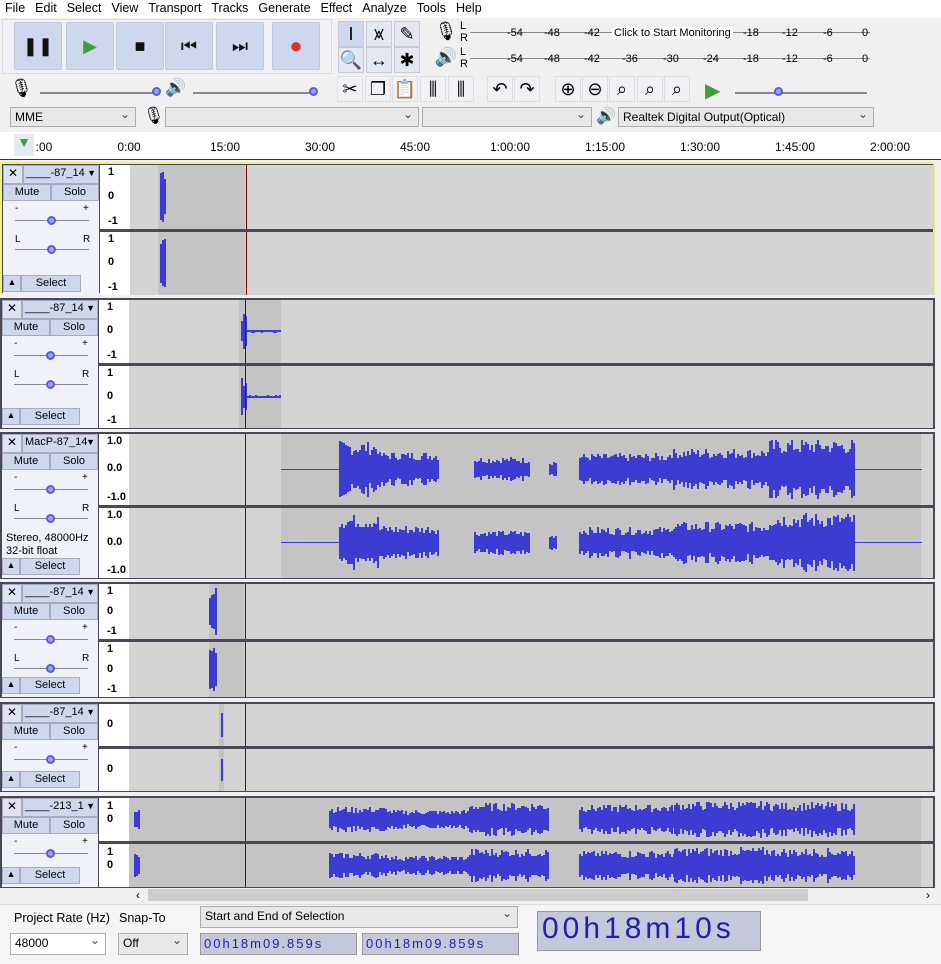 The height and width of the screenshot is (964, 941). Describe the element at coordinates (284, 9) in the screenshot. I see `menu-generate: Generate` at that location.